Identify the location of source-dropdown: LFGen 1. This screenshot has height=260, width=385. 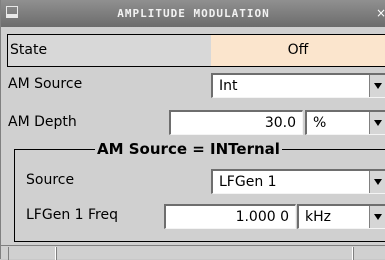
(298, 181).